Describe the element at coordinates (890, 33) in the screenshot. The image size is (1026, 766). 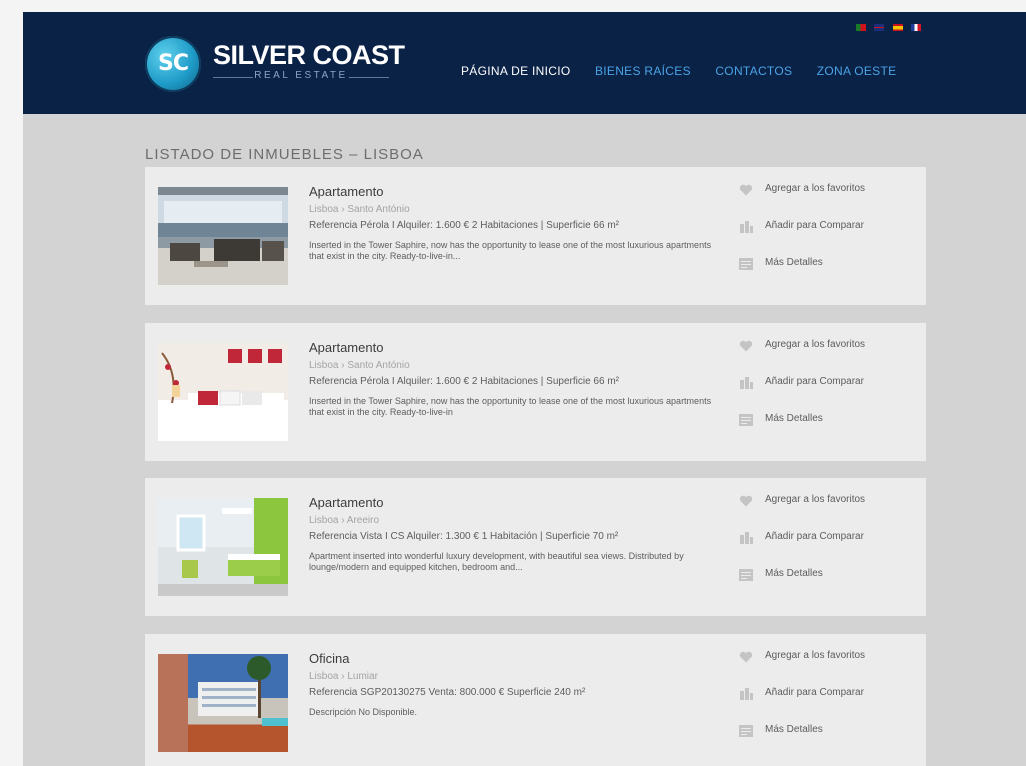
I see `language-selector` at that location.